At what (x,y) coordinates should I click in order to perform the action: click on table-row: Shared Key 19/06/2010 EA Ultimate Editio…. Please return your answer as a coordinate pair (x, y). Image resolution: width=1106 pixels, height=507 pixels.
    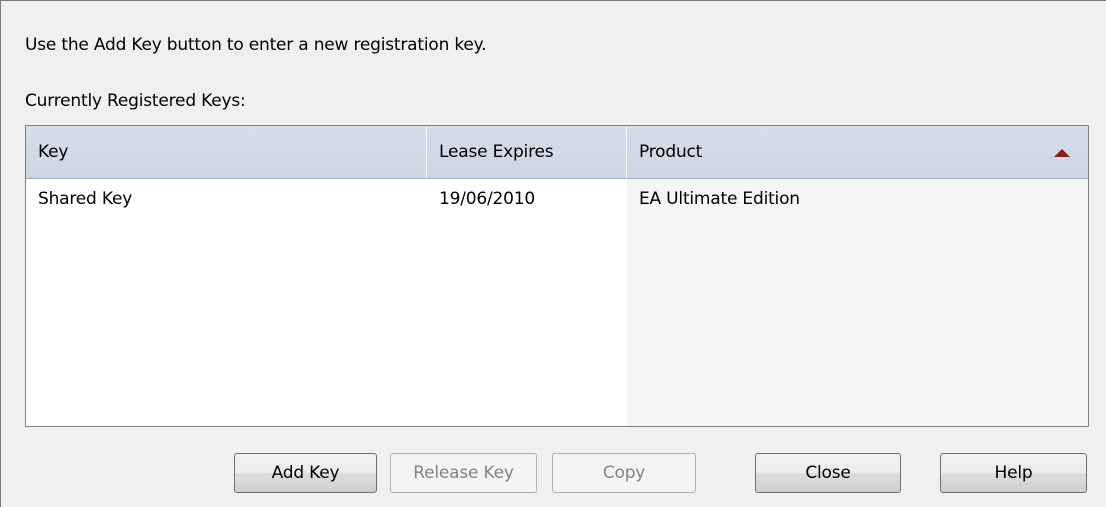
    Looking at the image, I should click on (557, 199).